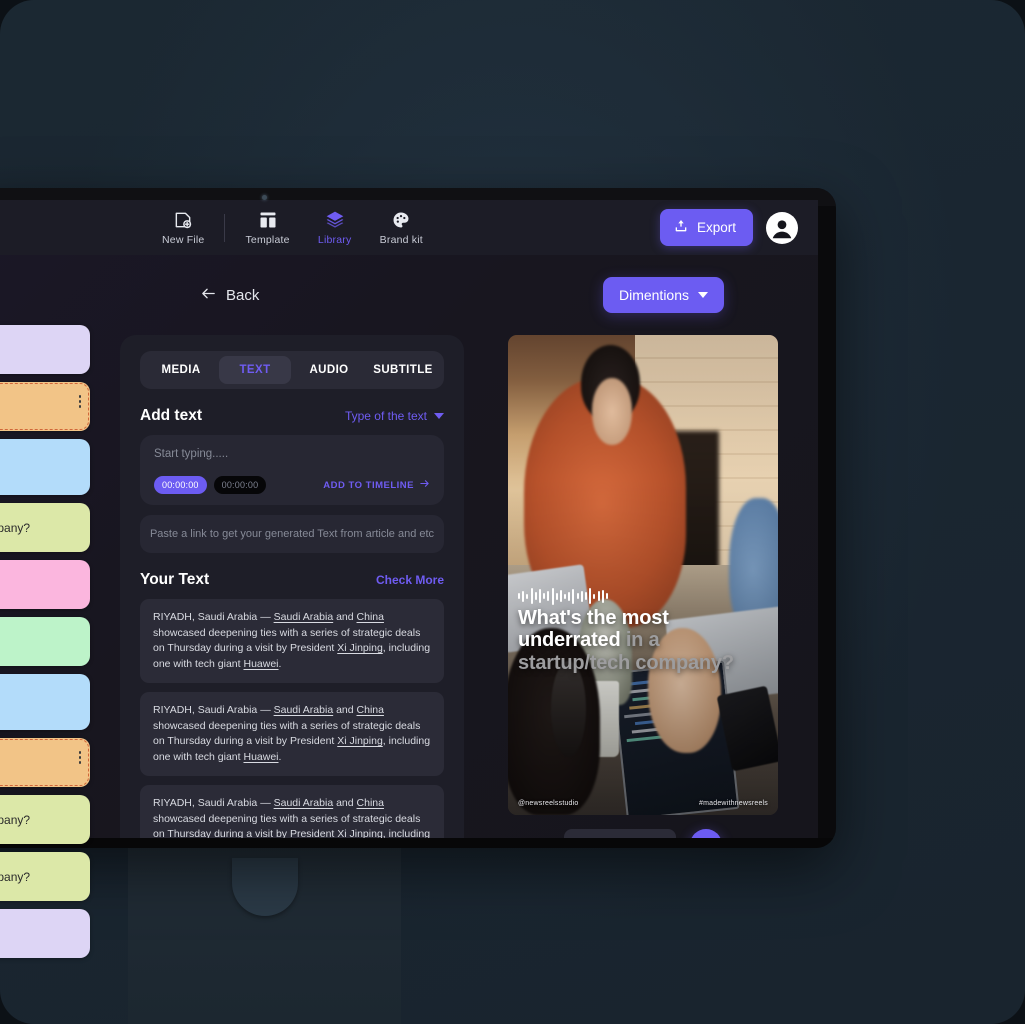  Describe the element at coordinates (292, 580) in the screenshot. I see `your-text-header: Your Text Check More` at that location.